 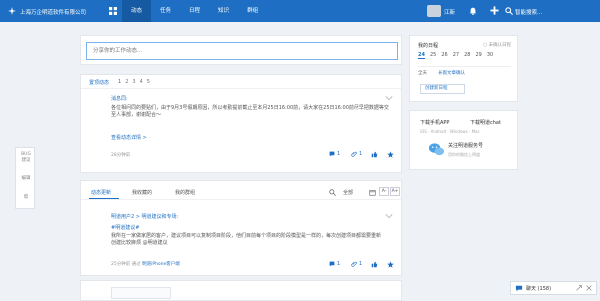 I want to click on apps-grid-icon, so click(x=113, y=11).